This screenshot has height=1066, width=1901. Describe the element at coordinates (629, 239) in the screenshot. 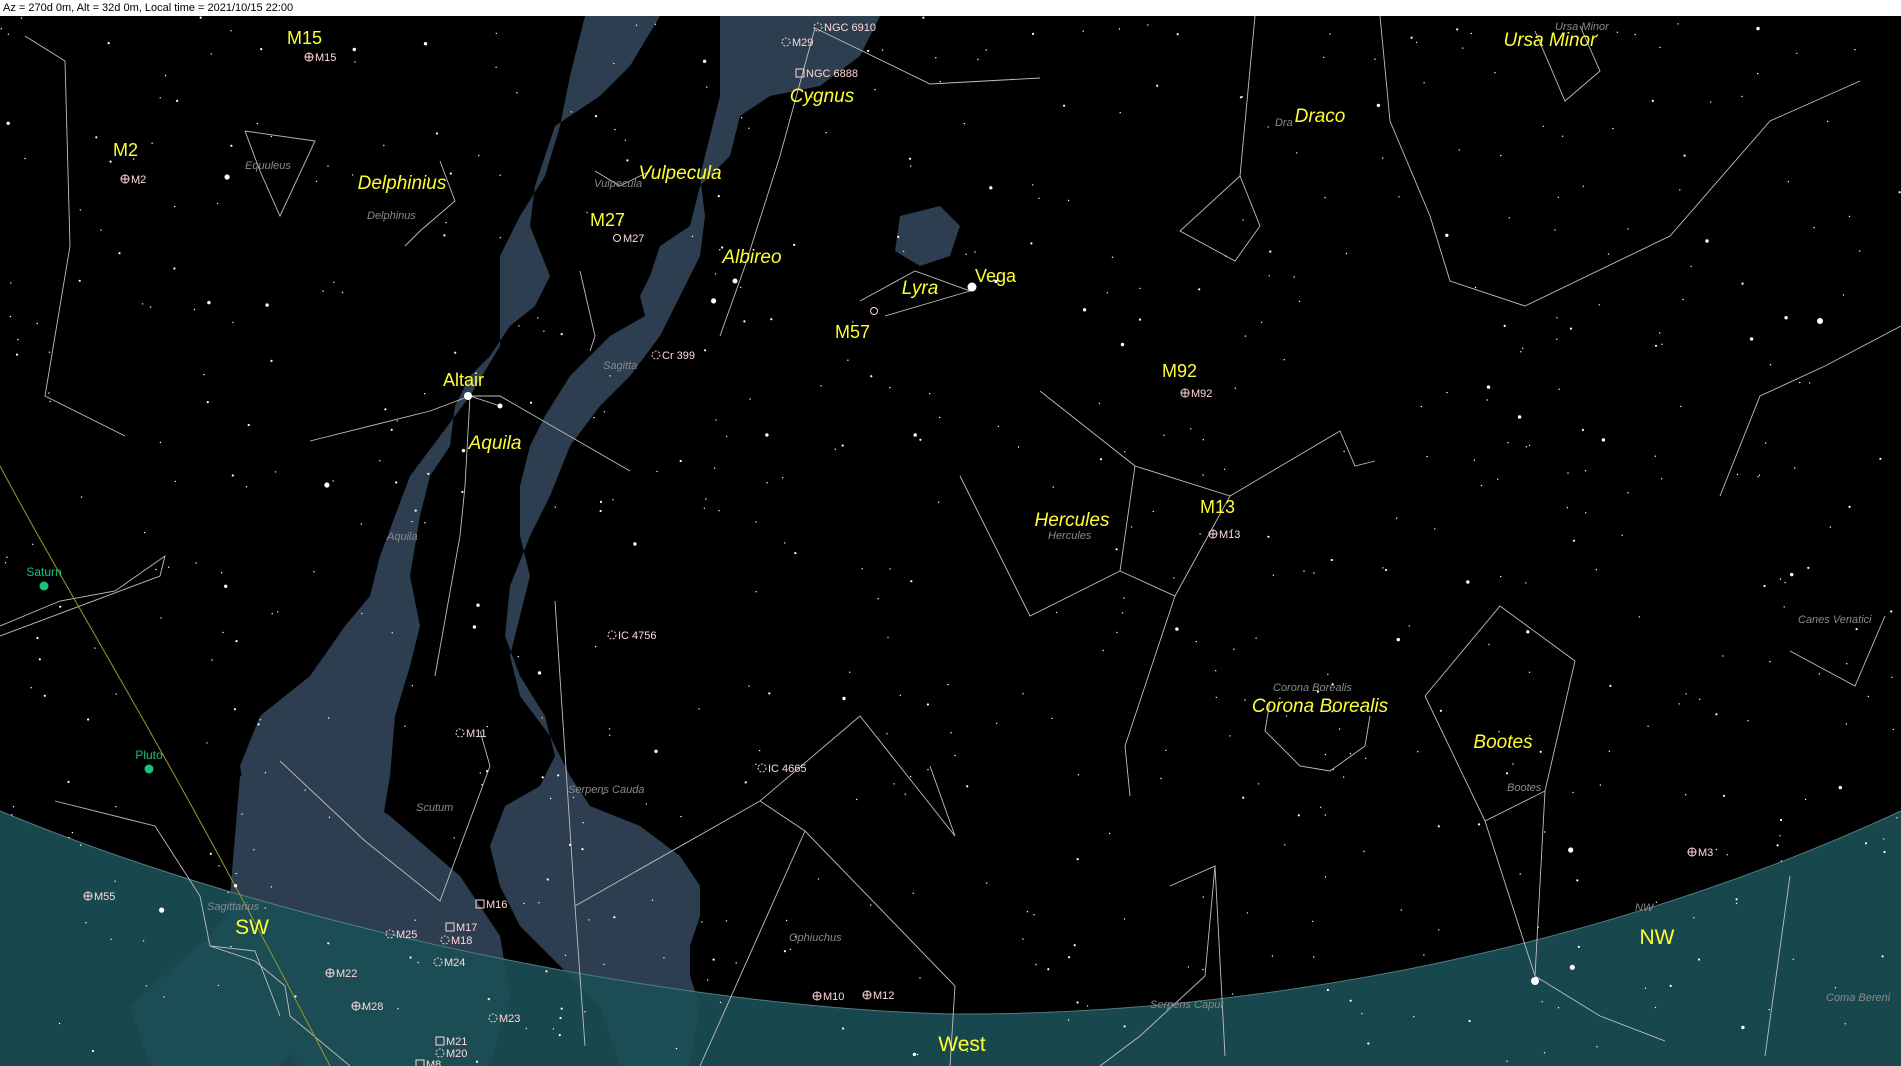

I see `dso-m27-obj: M27` at that location.